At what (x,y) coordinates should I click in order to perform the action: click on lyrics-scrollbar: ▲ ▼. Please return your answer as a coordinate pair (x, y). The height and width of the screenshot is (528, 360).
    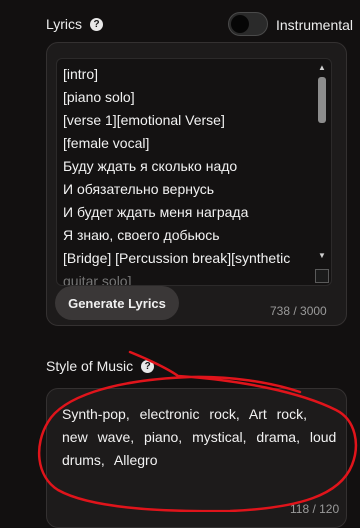
    Looking at the image, I should click on (322, 162).